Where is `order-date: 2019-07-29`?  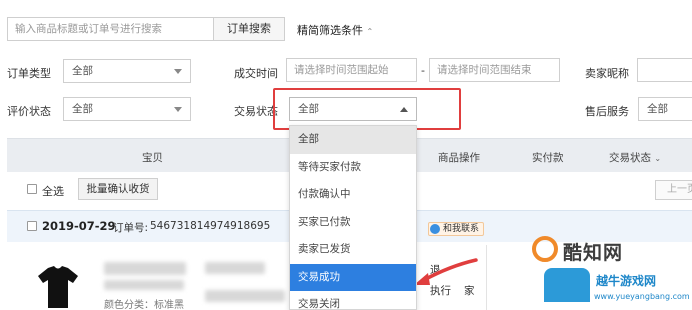 order-date: 2019-07-29 is located at coordinates (79, 226).